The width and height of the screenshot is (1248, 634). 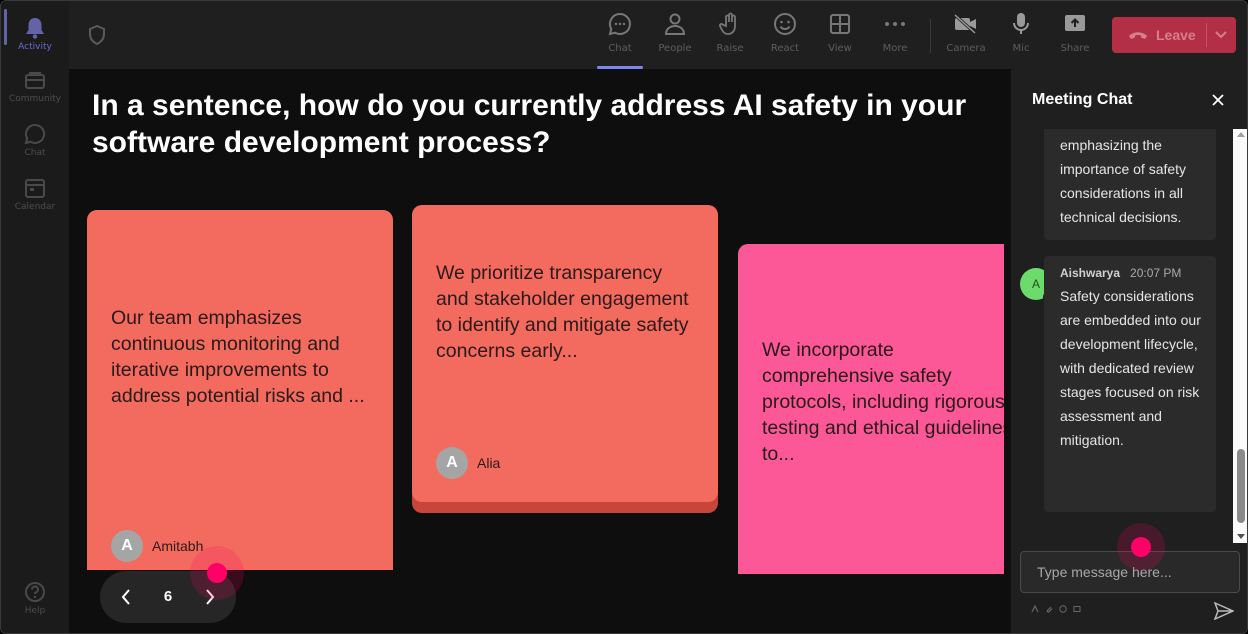 I want to click on camera-off-icon, so click(x=966, y=24).